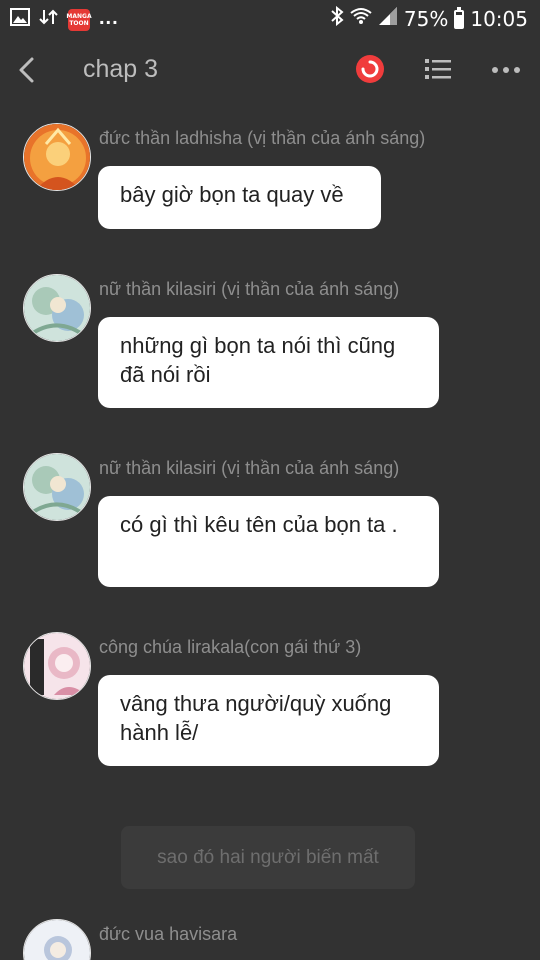 The width and height of the screenshot is (540, 960). I want to click on mangatoon-app-icon: MANGA TOON, so click(79, 20).